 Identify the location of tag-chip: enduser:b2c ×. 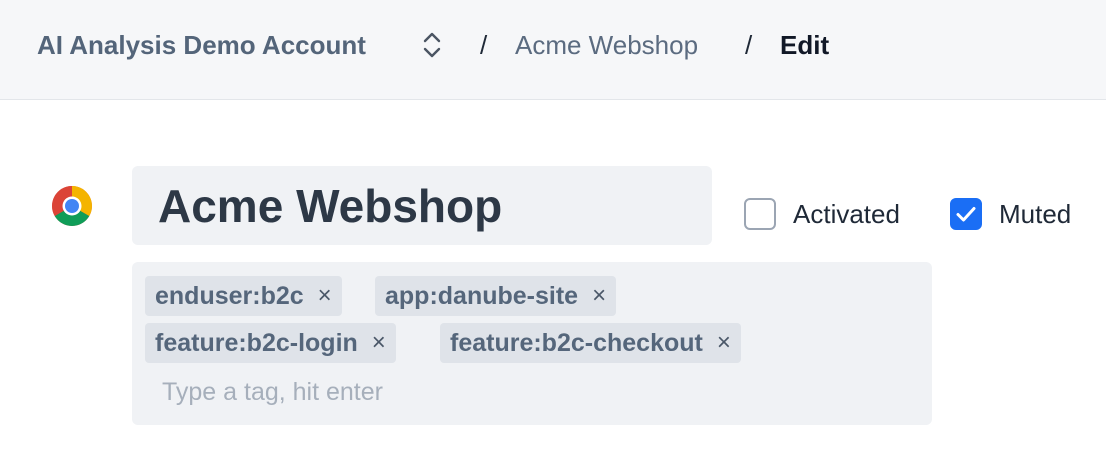
(243, 296).